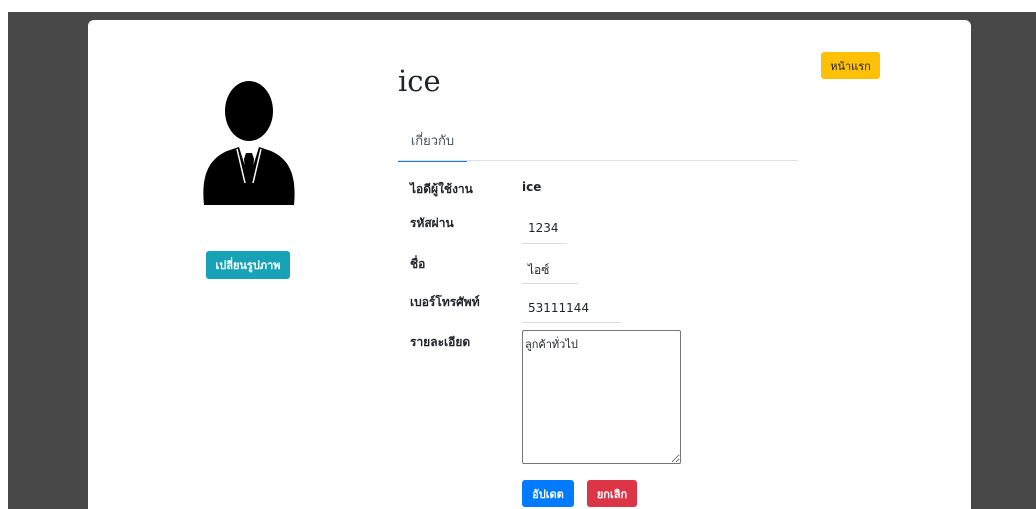 The height and width of the screenshot is (509, 1036). Describe the element at coordinates (538, 270) in the screenshot. I see `name-field: ไอซ์` at that location.